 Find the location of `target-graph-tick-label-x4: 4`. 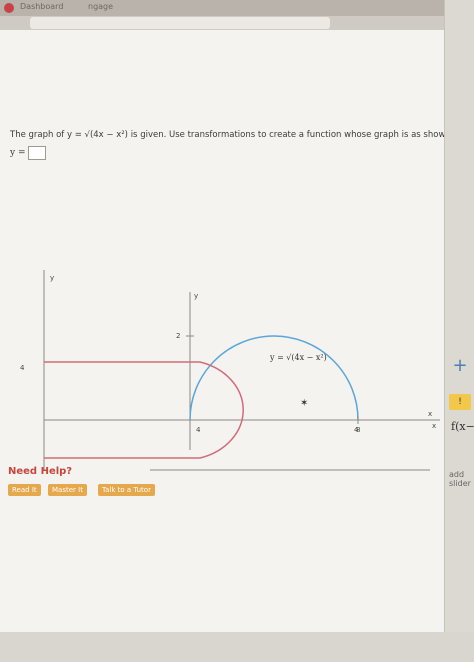

target-graph-tick-label-x4: 4 is located at coordinates (198, 430).